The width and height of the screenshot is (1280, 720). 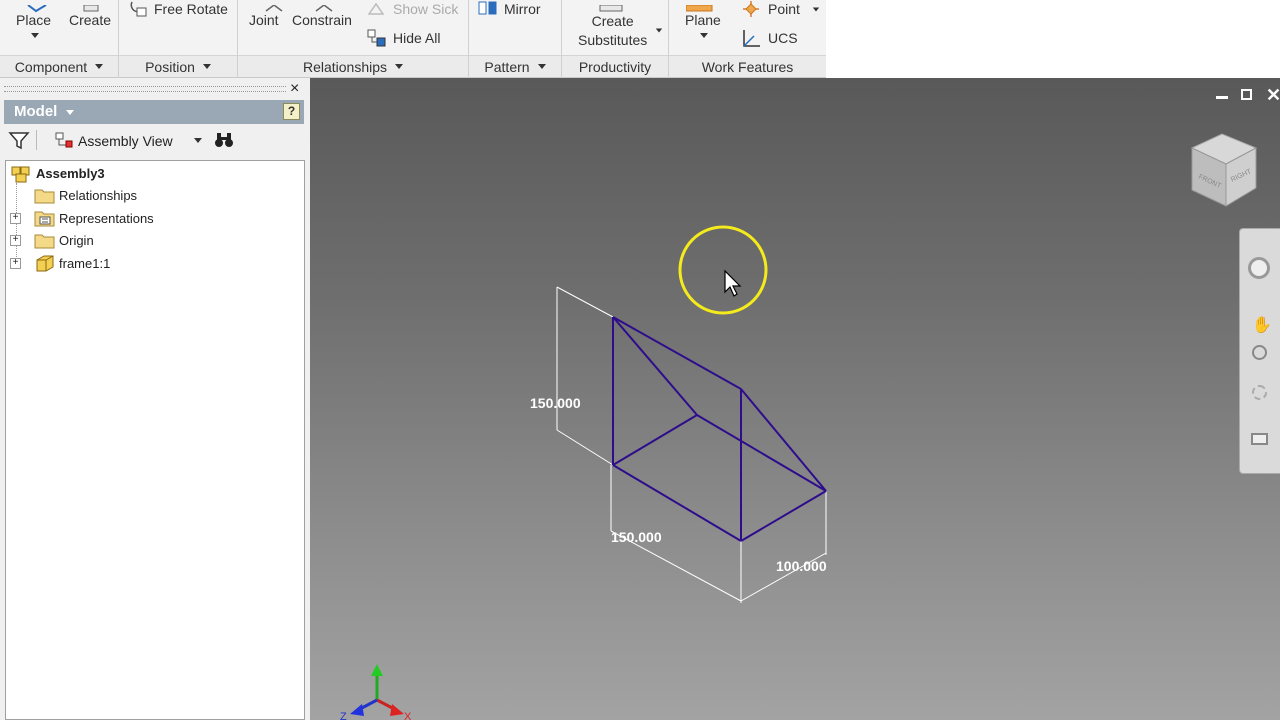 I want to click on tree-item-label: Representations, so click(x=106, y=218).